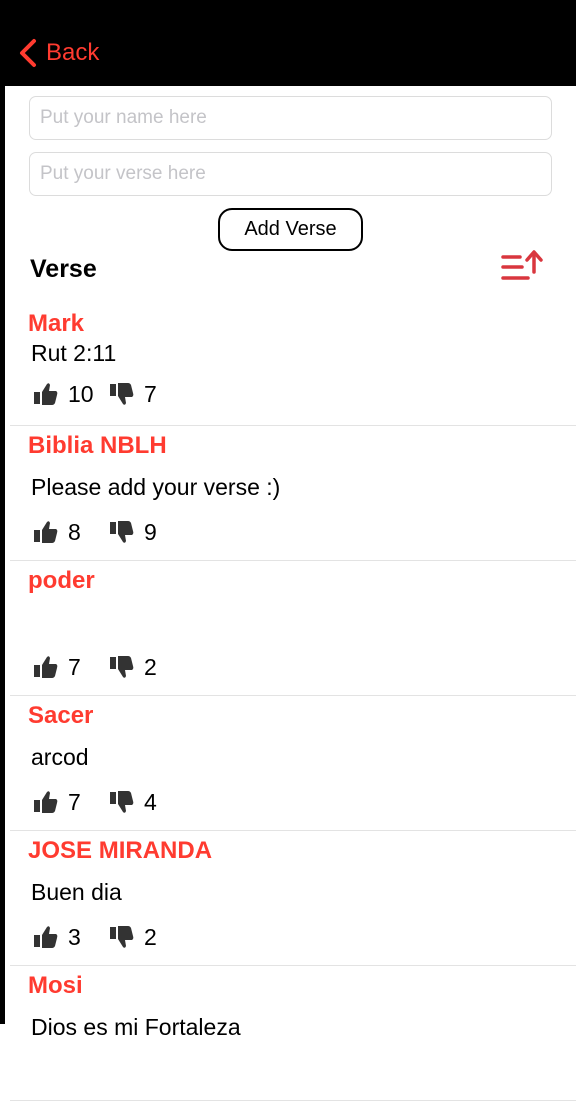 The height and width of the screenshot is (1101, 576). I want to click on verse-author: Sacer, so click(61, 715).